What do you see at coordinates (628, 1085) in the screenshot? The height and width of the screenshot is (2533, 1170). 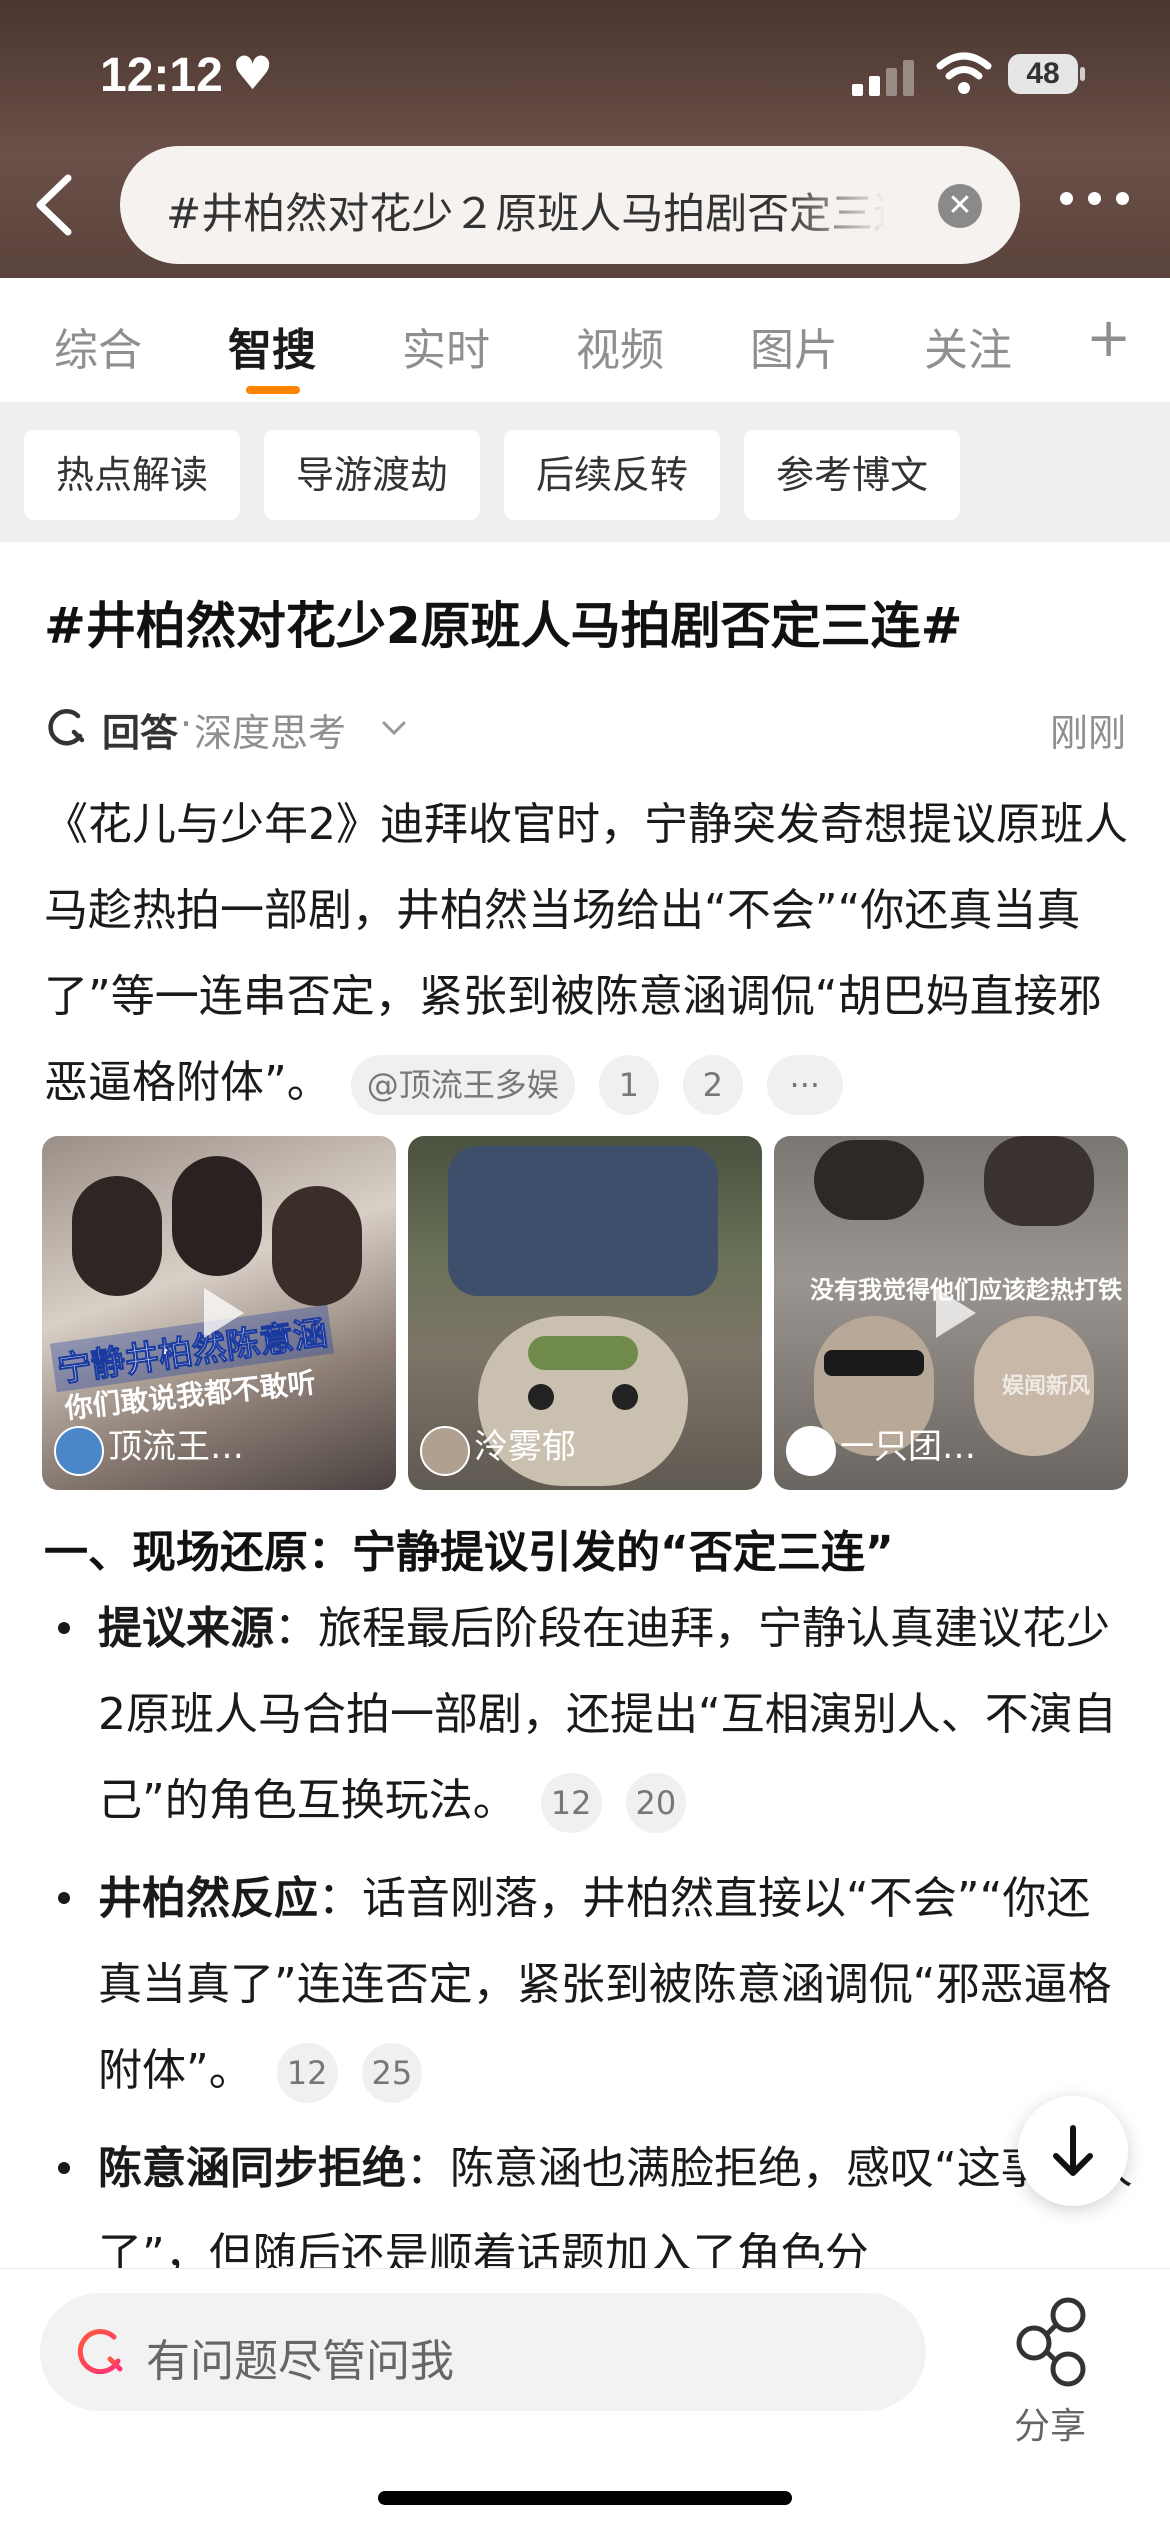 I see `citation-ref: 1` at bounding box center [628, 1085].